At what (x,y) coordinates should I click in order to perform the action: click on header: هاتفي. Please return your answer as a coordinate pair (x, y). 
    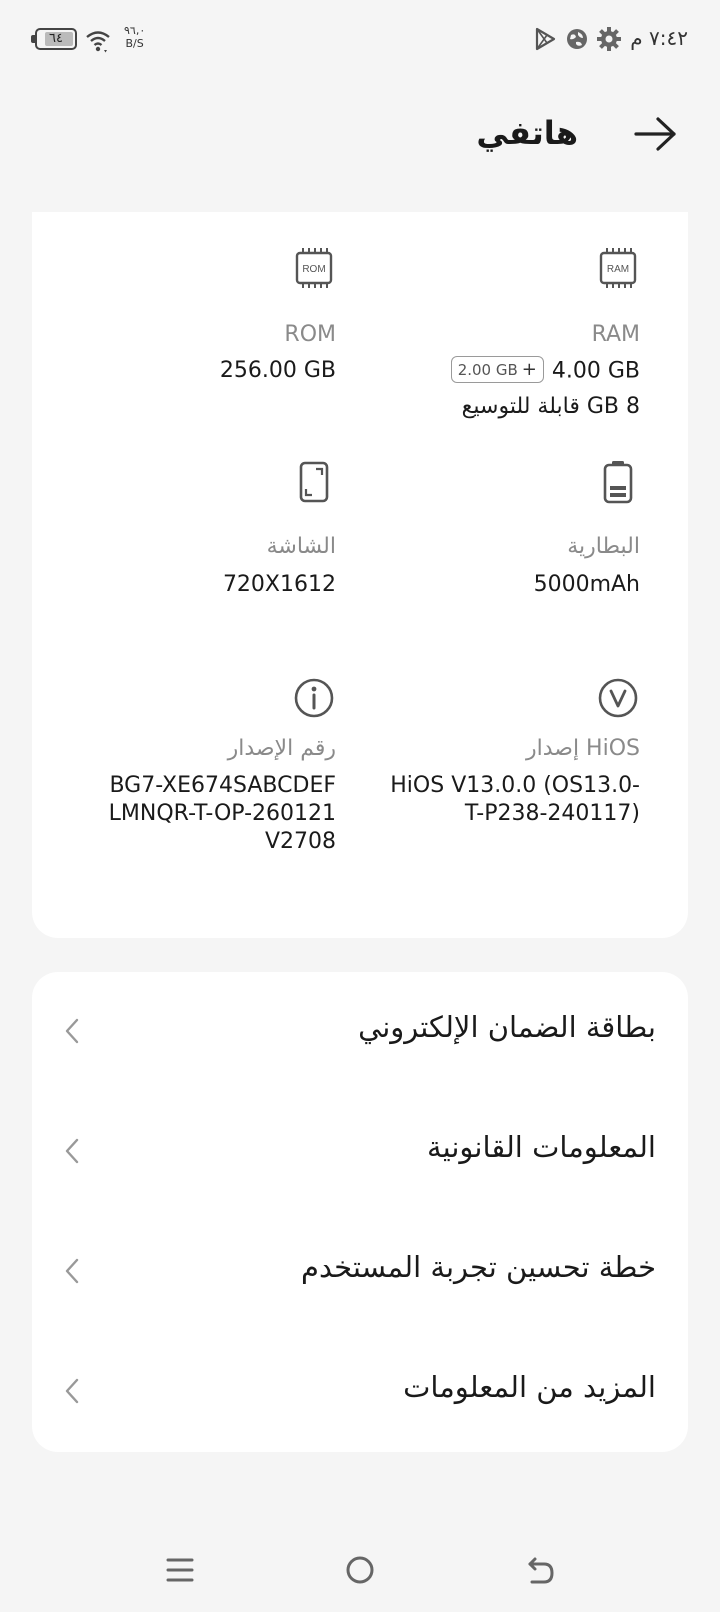
    Looking at the image, I should click on (360, 135).